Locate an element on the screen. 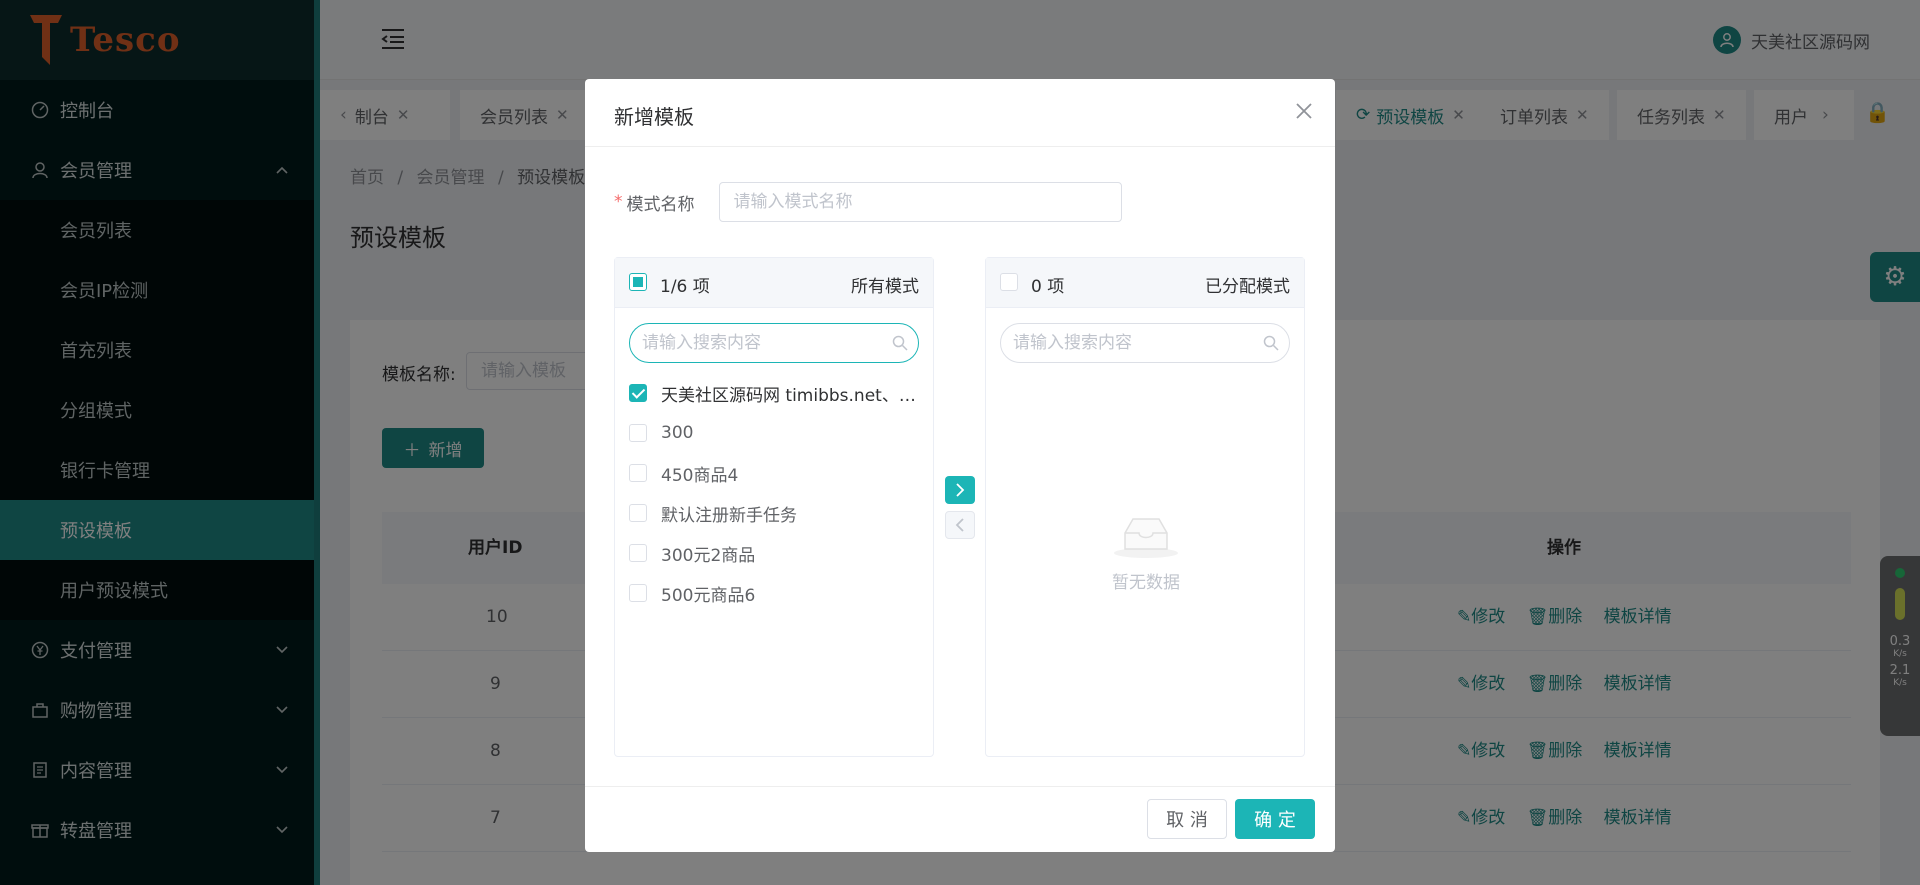 The height and width of the screenshot is (885, 1920). target-panel-header: 0 项 已分配模式 is located at coordinates (1145, 283).